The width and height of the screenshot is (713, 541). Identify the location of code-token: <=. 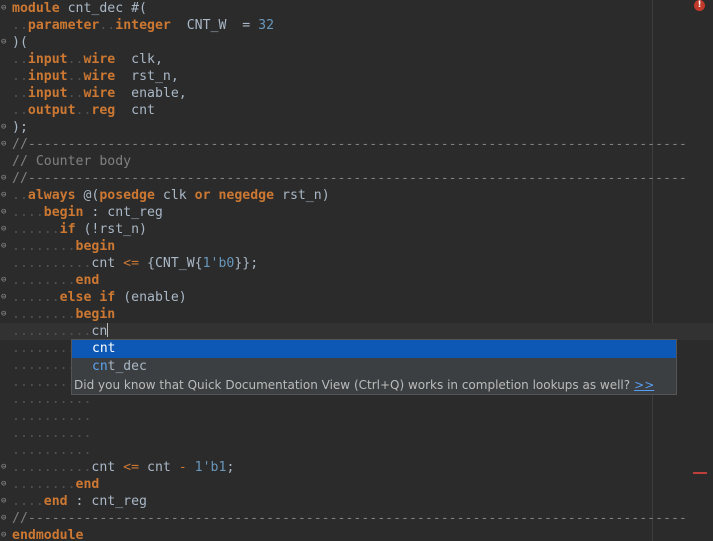
(131, 263).